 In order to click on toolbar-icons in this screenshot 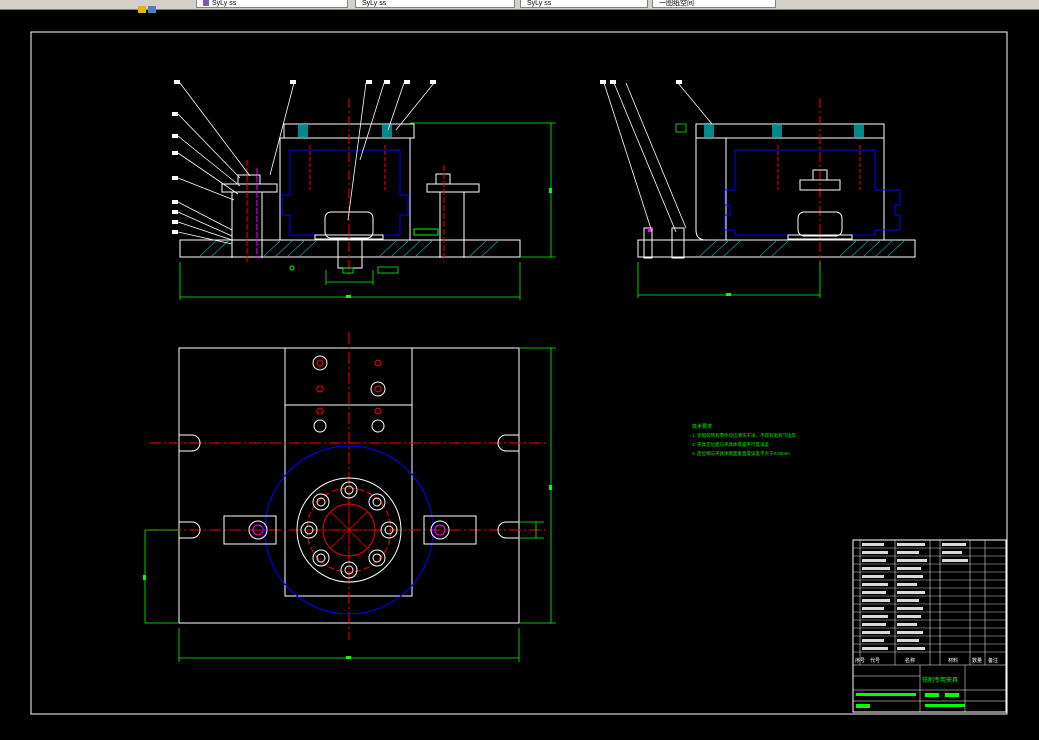, I will do `click(148, 6)`.